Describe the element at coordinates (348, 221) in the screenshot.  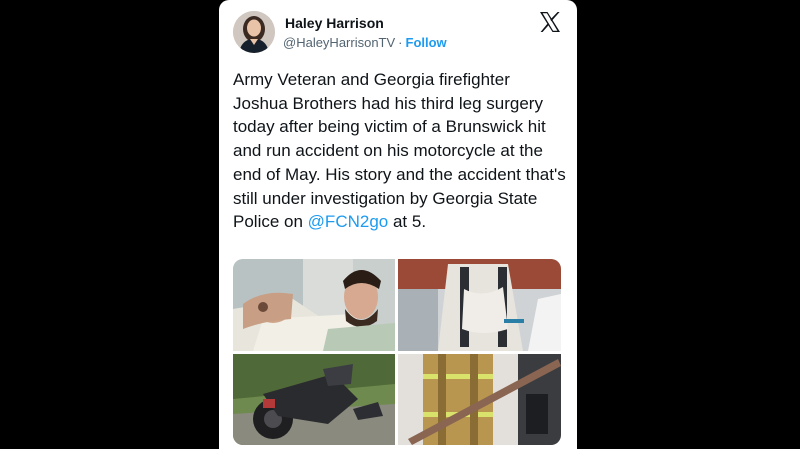
I see `mention-link: @FCN2go` at that location.